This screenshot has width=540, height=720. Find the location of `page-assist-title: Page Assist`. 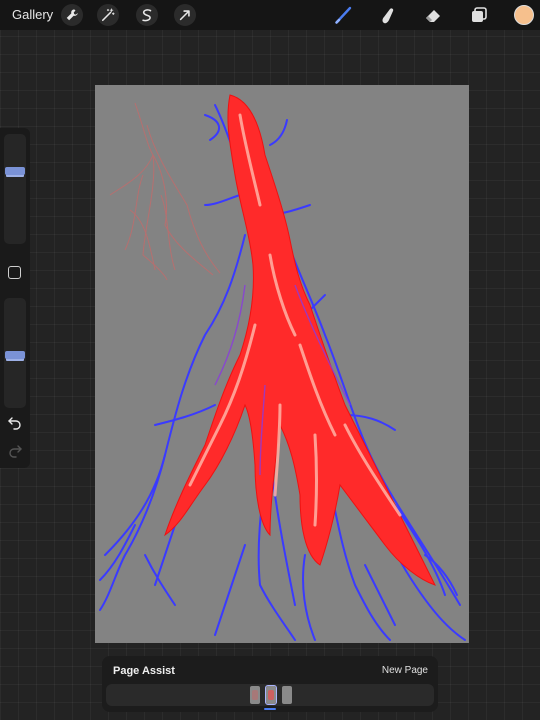

page-assist-title: Page Assist is located at coordinates (144, 671).